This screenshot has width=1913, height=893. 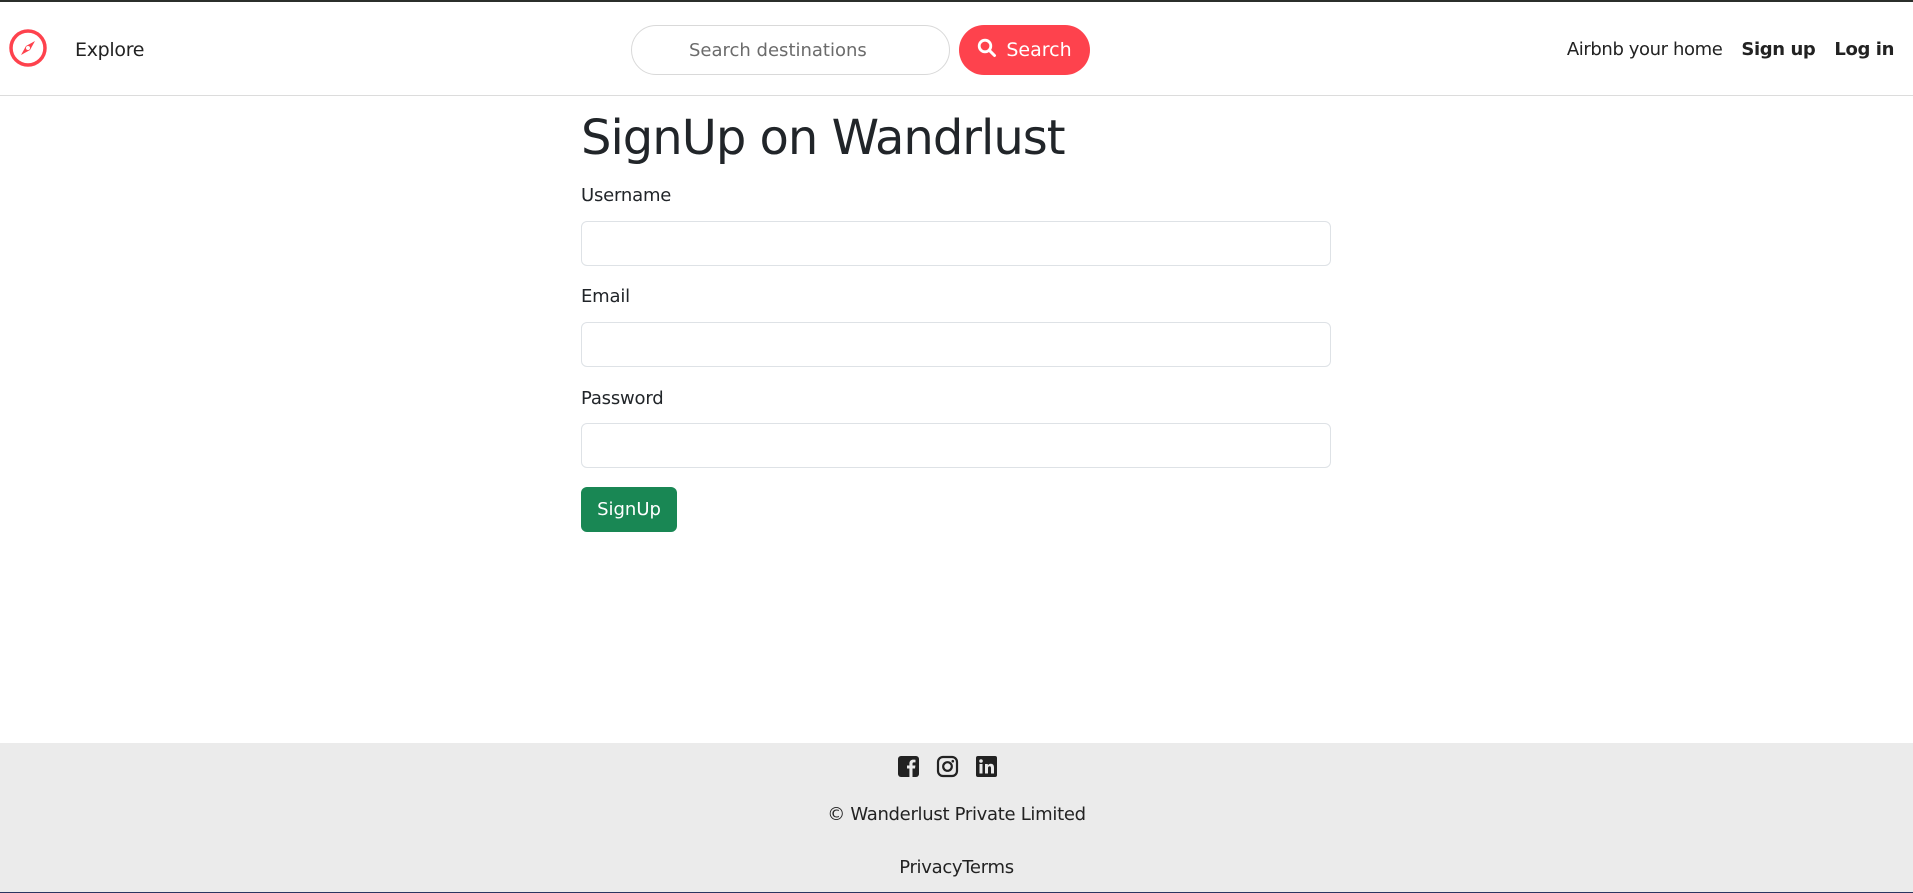 What do you see at coordinates (1645, 49) in the screenshot?
I see `airbnb-your-home-link: Airbnb your home` at bounding box center [1645, 49].